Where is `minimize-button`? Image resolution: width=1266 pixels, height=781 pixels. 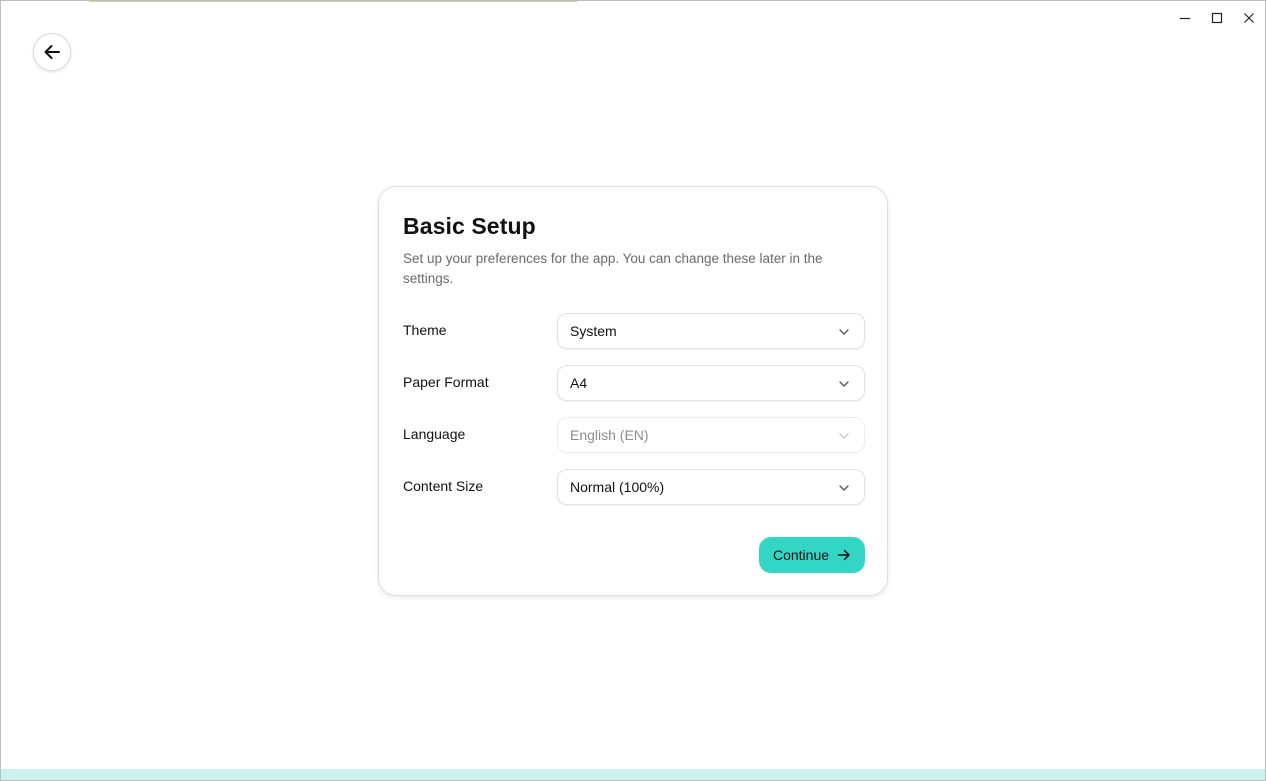 minimize-button is located at coordinates (1185, 18).